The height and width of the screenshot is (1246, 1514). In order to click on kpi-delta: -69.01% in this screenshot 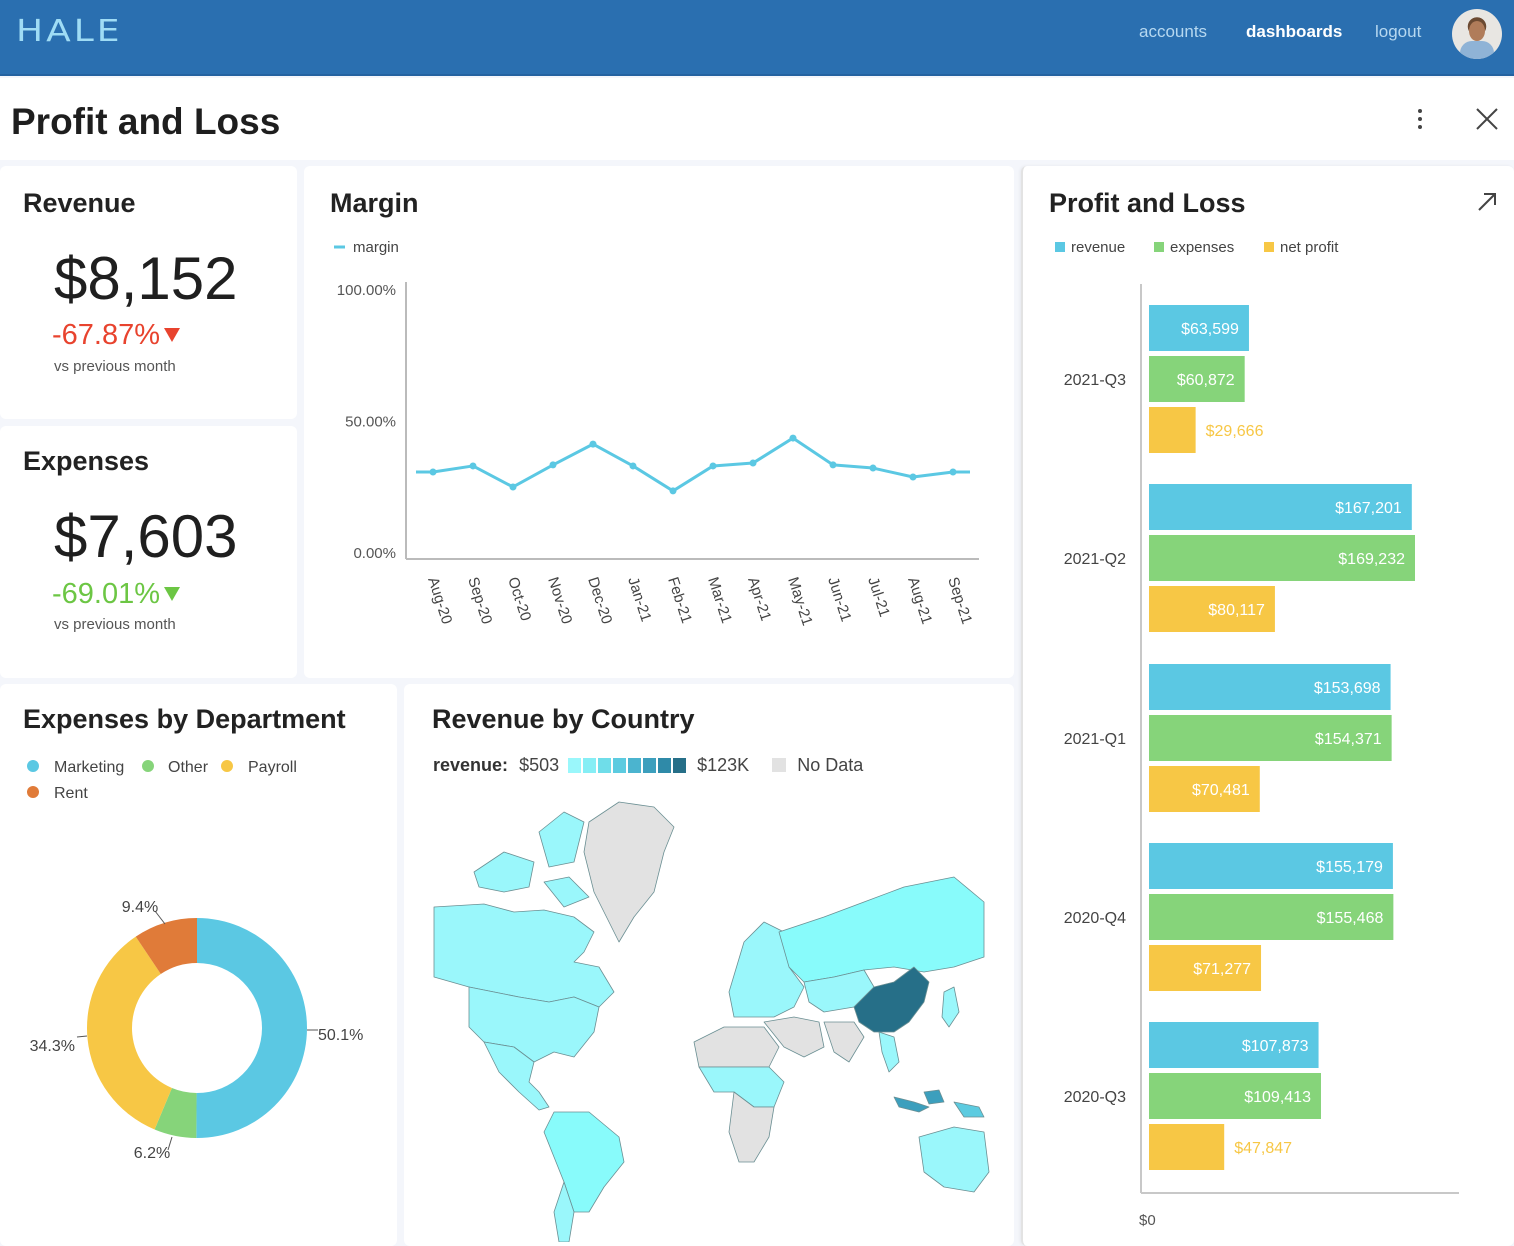, I will do `click(116, 594)`.